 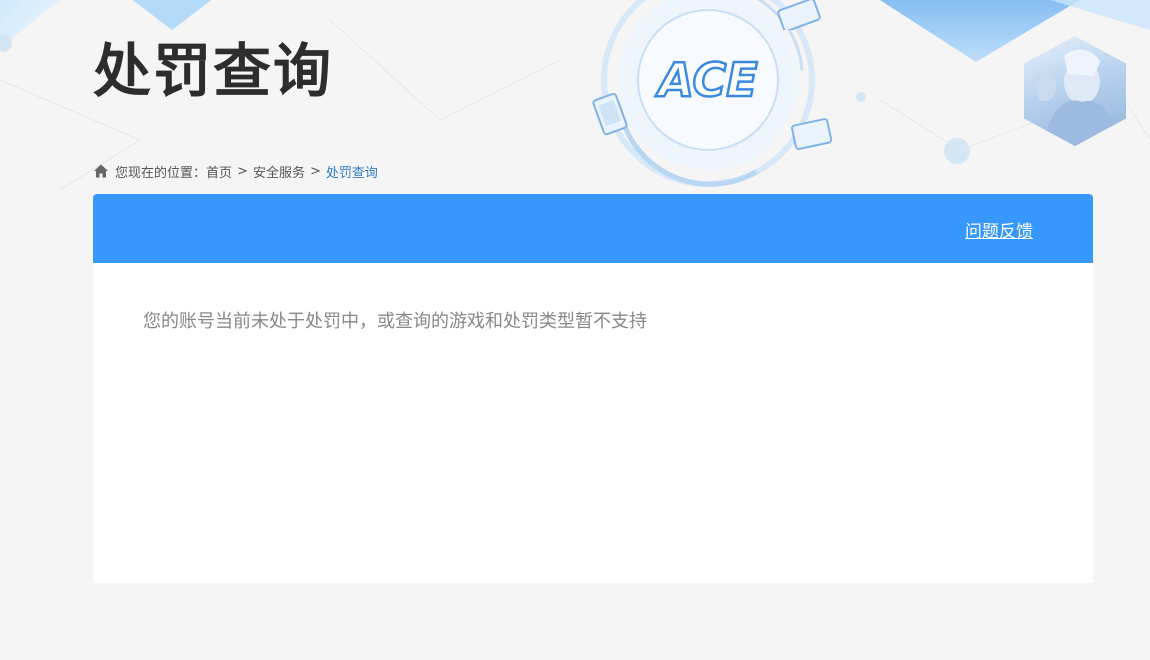 What do you see at coordinates (219, 171) in the screenshot?
I see `breadcrumb-item-home: 首页` at bounding box center [219, 171].